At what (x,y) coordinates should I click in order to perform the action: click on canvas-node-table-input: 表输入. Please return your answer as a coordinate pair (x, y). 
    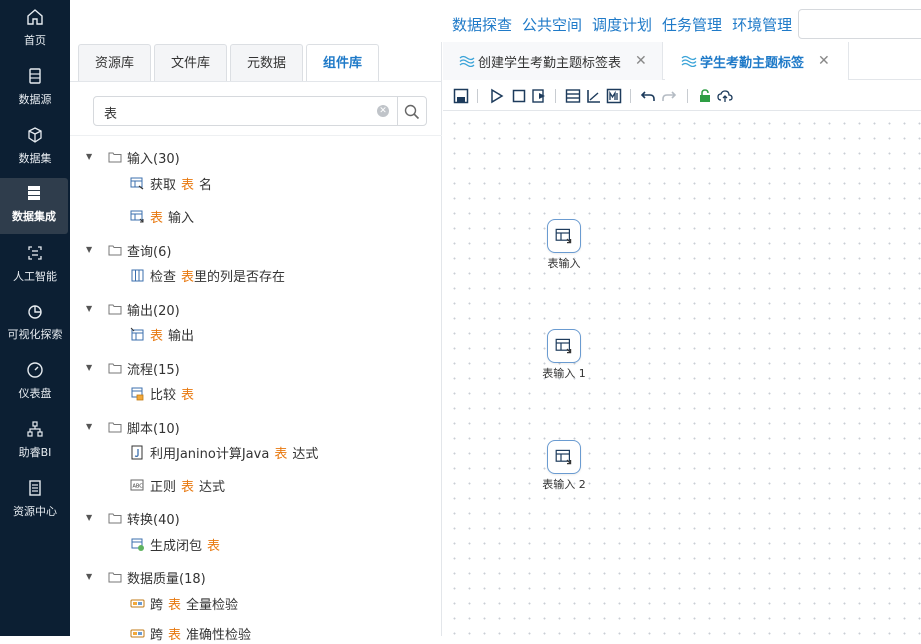
    Looking at the image, I should click on (564, 245).